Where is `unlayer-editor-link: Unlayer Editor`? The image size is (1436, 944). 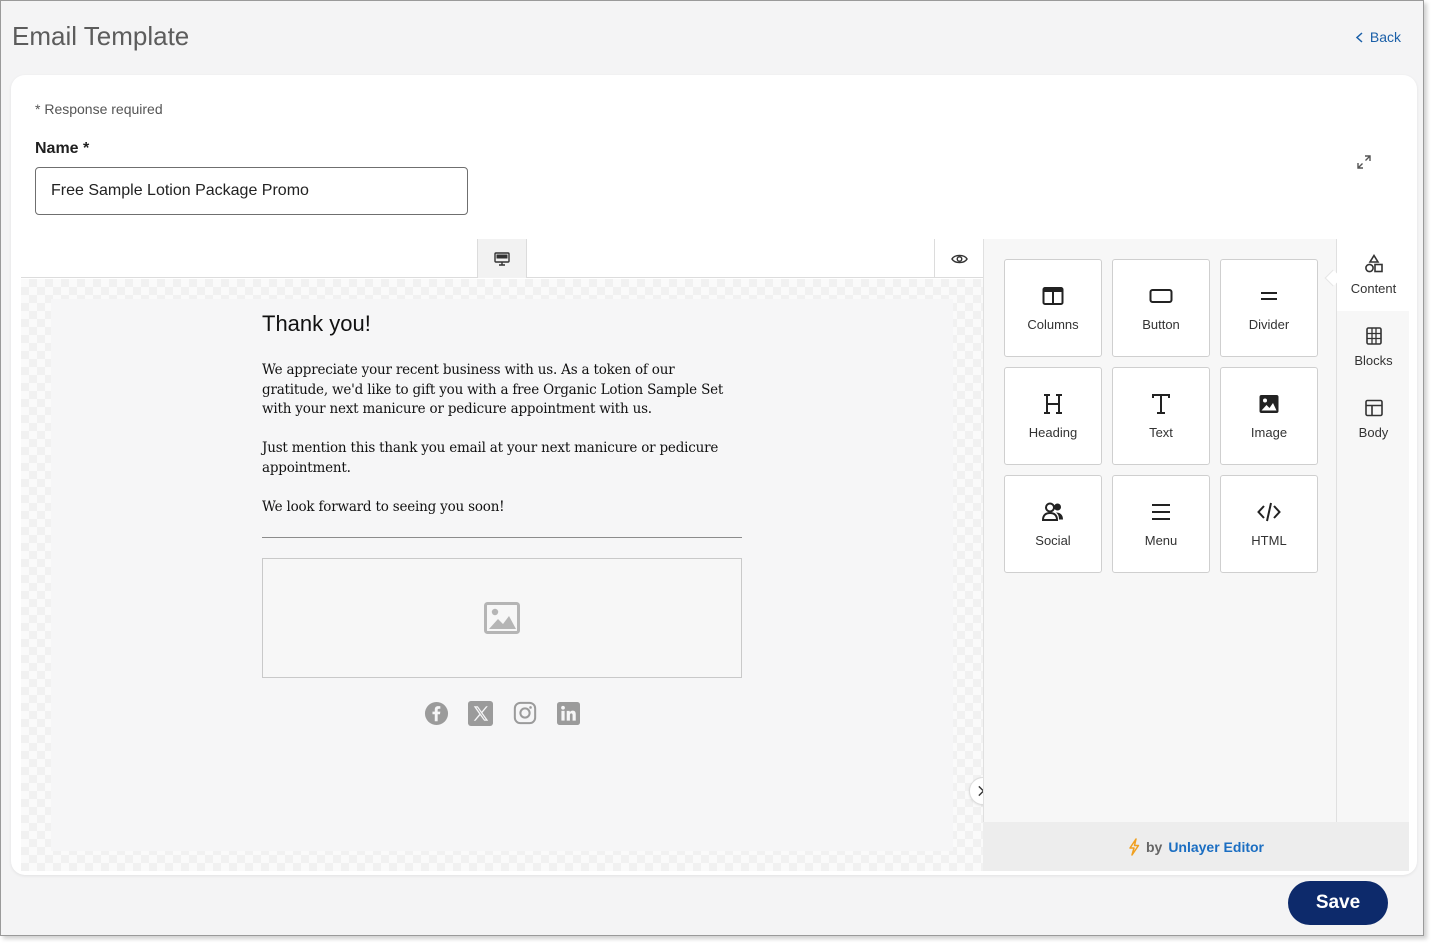
unlayer-editor-link: Unlayer Editor is located at coordinates (1216, 847).